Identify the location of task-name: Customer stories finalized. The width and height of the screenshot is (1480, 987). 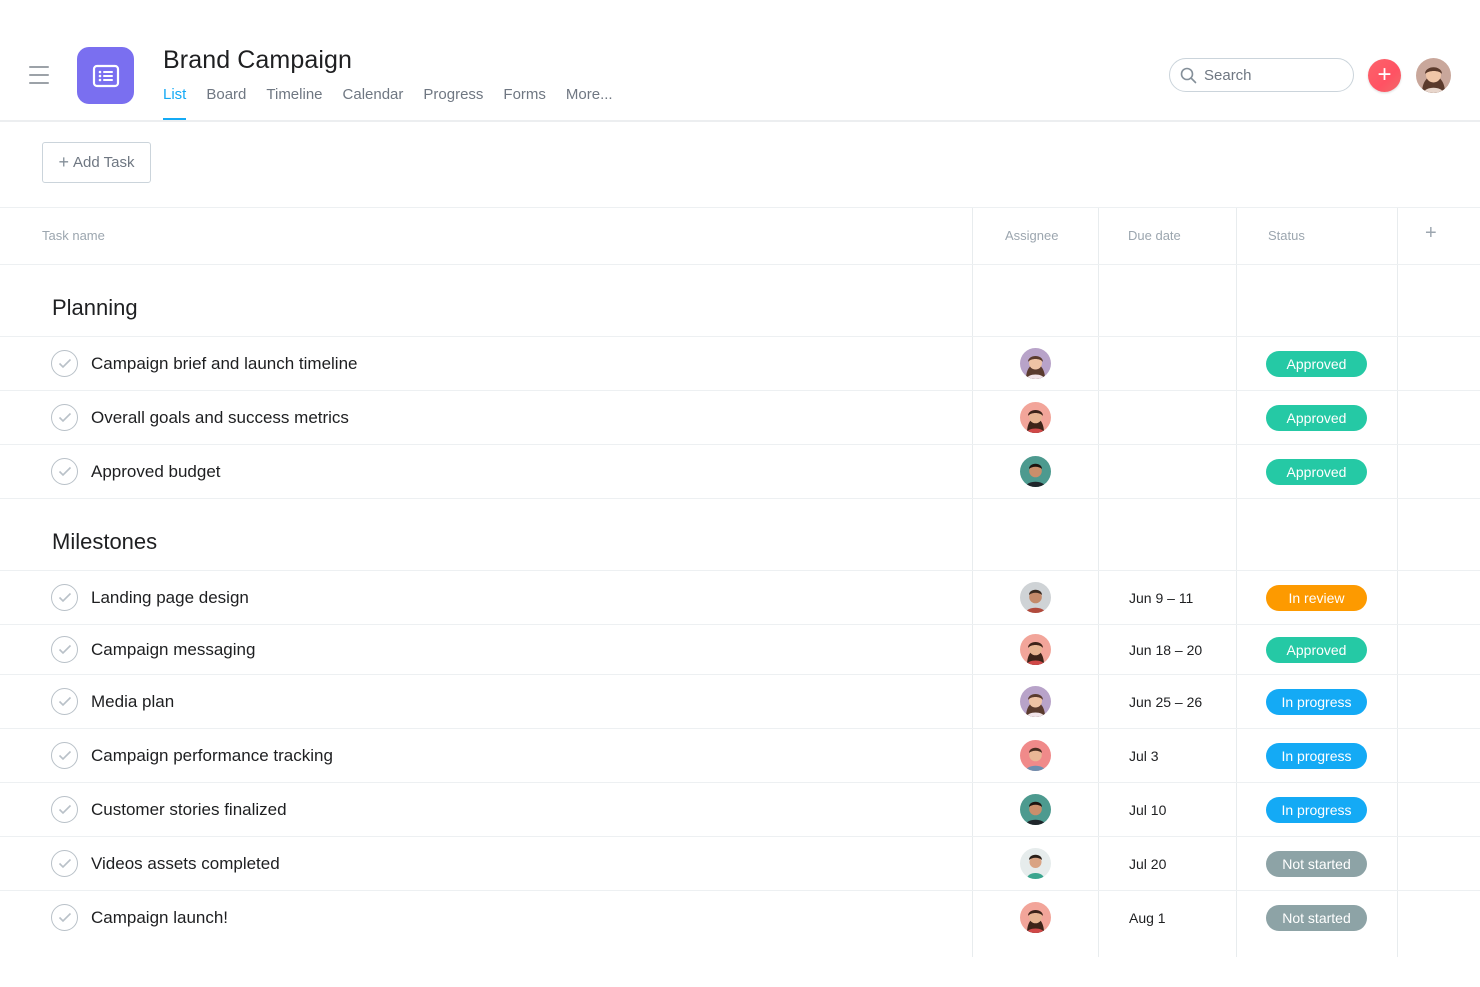
(189, 810).